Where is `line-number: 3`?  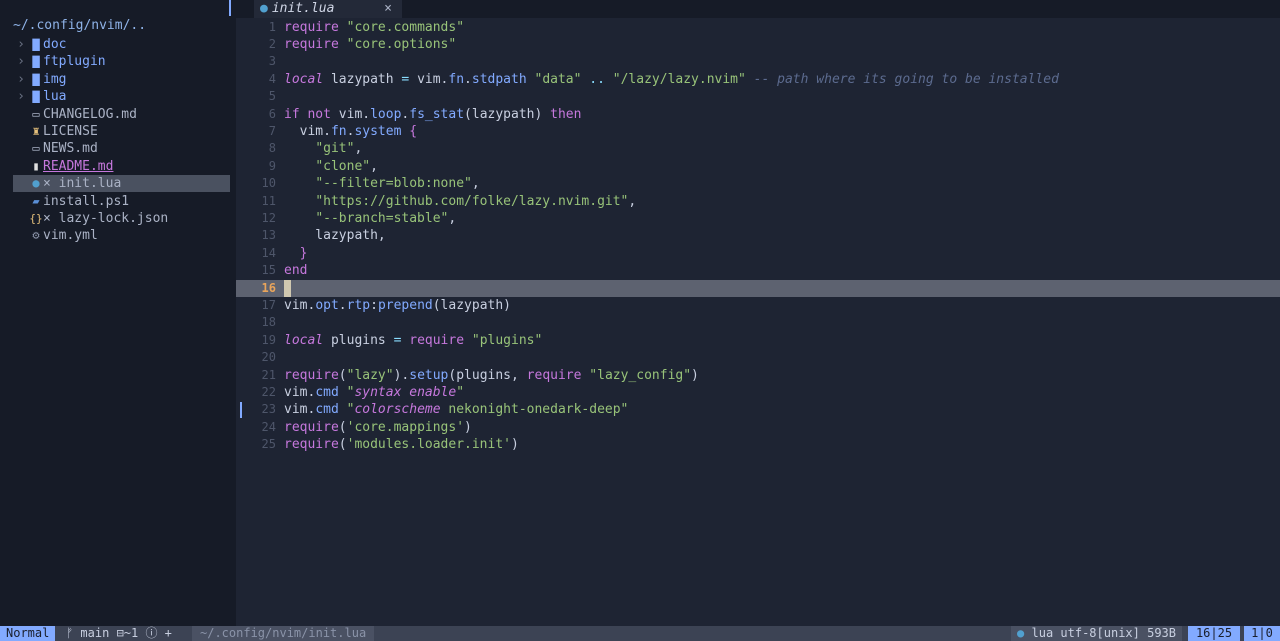 line-number: 3 is located at coordinates (272, 61).